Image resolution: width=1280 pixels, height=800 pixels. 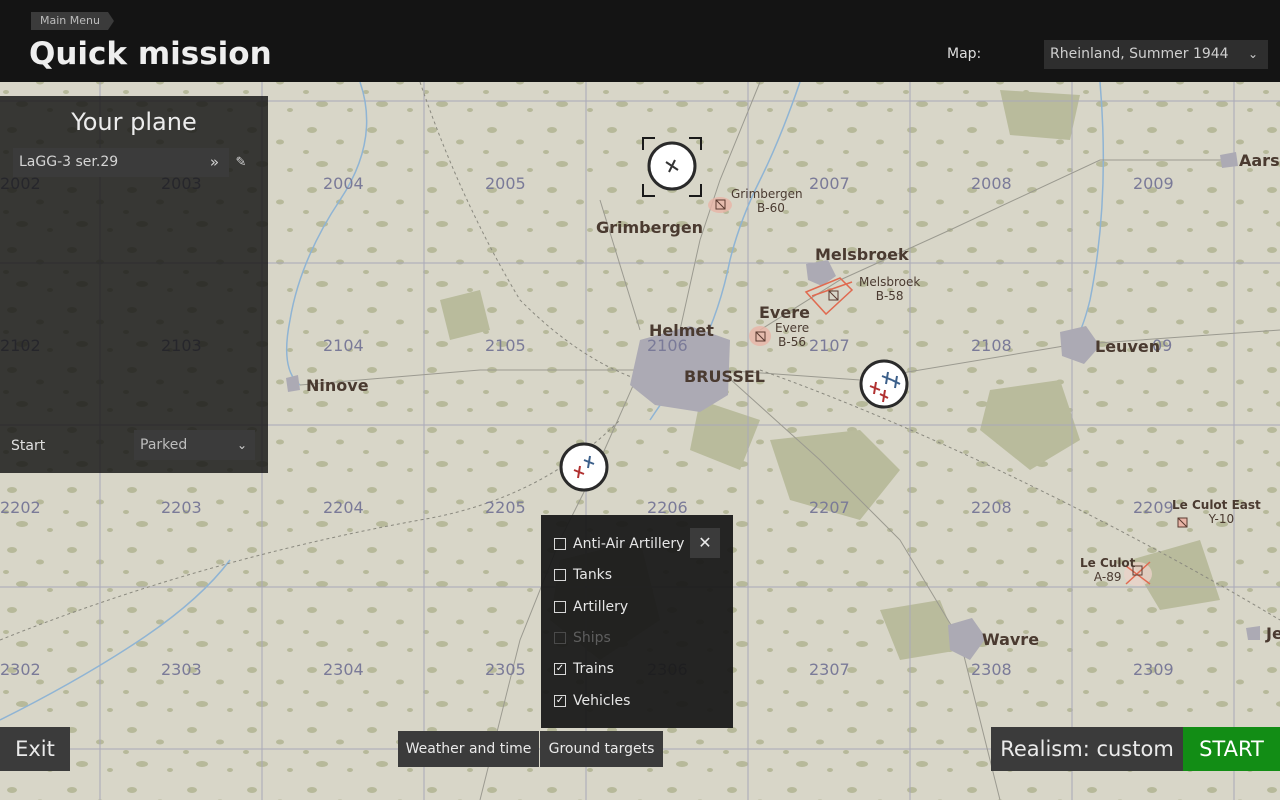 I want to click on target-option-label: Trains, so click(x=593, y=669).